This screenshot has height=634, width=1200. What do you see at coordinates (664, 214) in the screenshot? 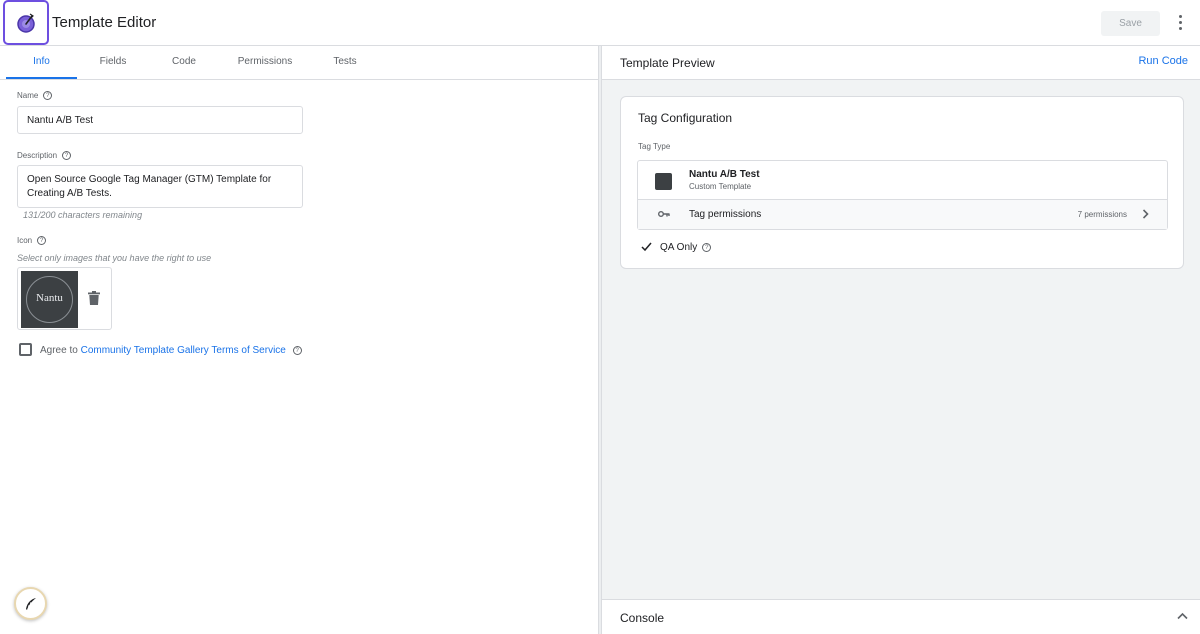
I see `key-icon` at bounding box center [664, 214].